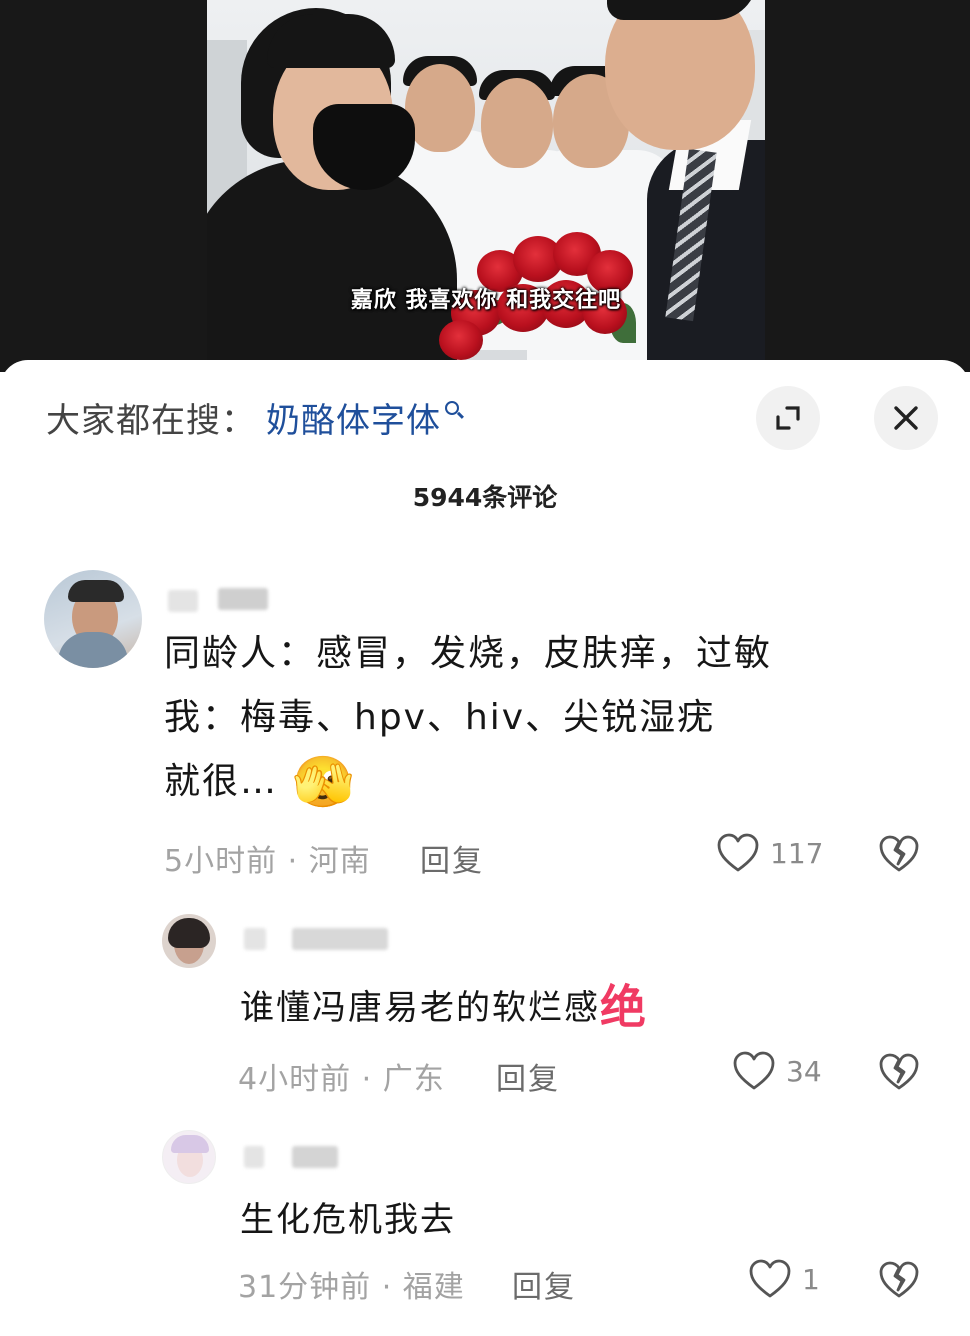 The height and width of the screenshot is (1336, 970). Describe the element at coordinates (341, 1079) in the screenshot. I see `comment-time-location: 4小时前 · 广东` at that location.